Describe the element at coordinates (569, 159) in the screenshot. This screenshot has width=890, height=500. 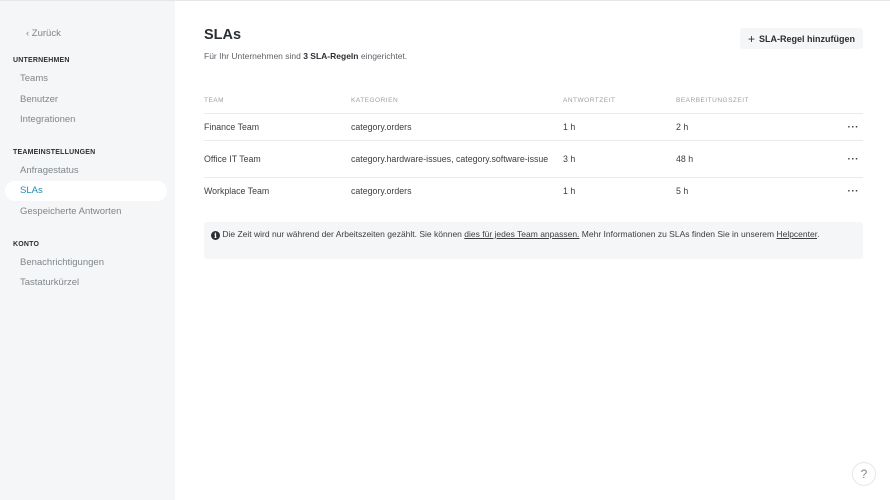
I see `response-time-cell: 3 h` at that location.